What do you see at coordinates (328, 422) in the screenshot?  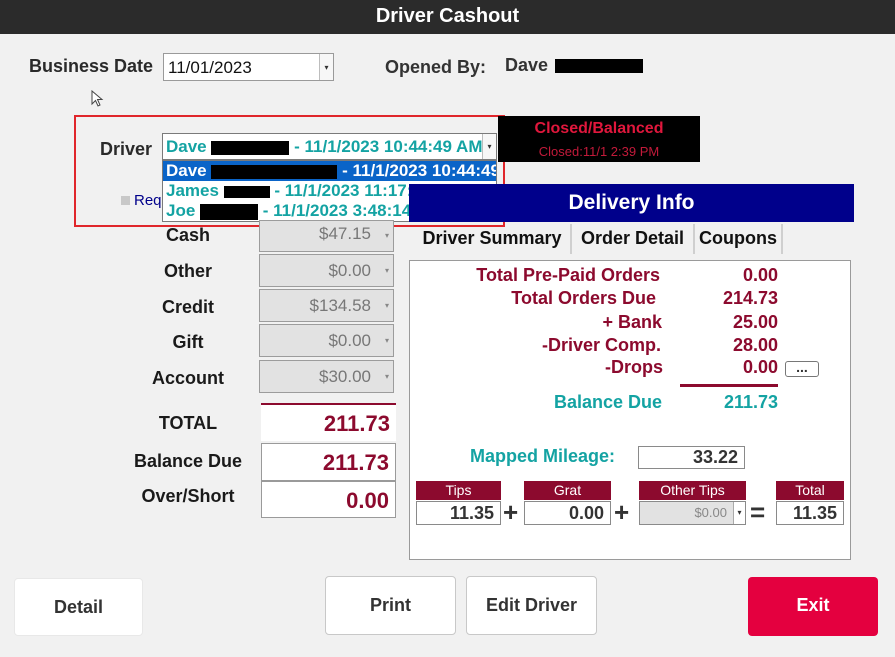 I see `total-value: 211.73` at bounding box center [328, 422].